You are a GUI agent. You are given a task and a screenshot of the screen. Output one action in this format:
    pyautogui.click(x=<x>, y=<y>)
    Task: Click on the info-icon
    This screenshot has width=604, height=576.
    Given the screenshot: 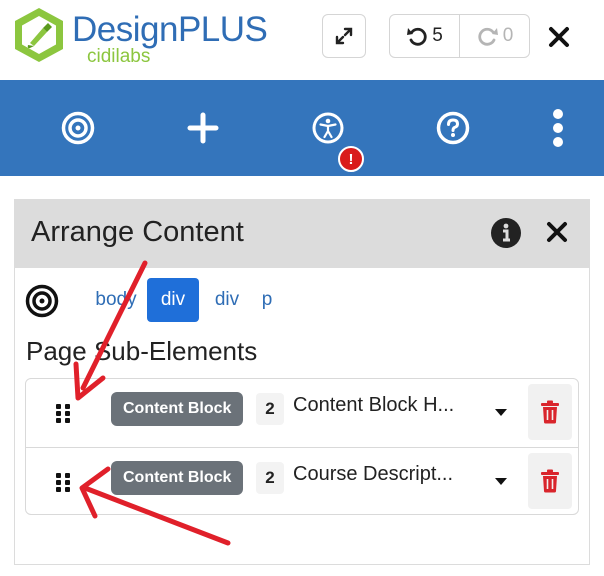 What is the action you would take?
    pyautogui.click(x=506, y=233)
    